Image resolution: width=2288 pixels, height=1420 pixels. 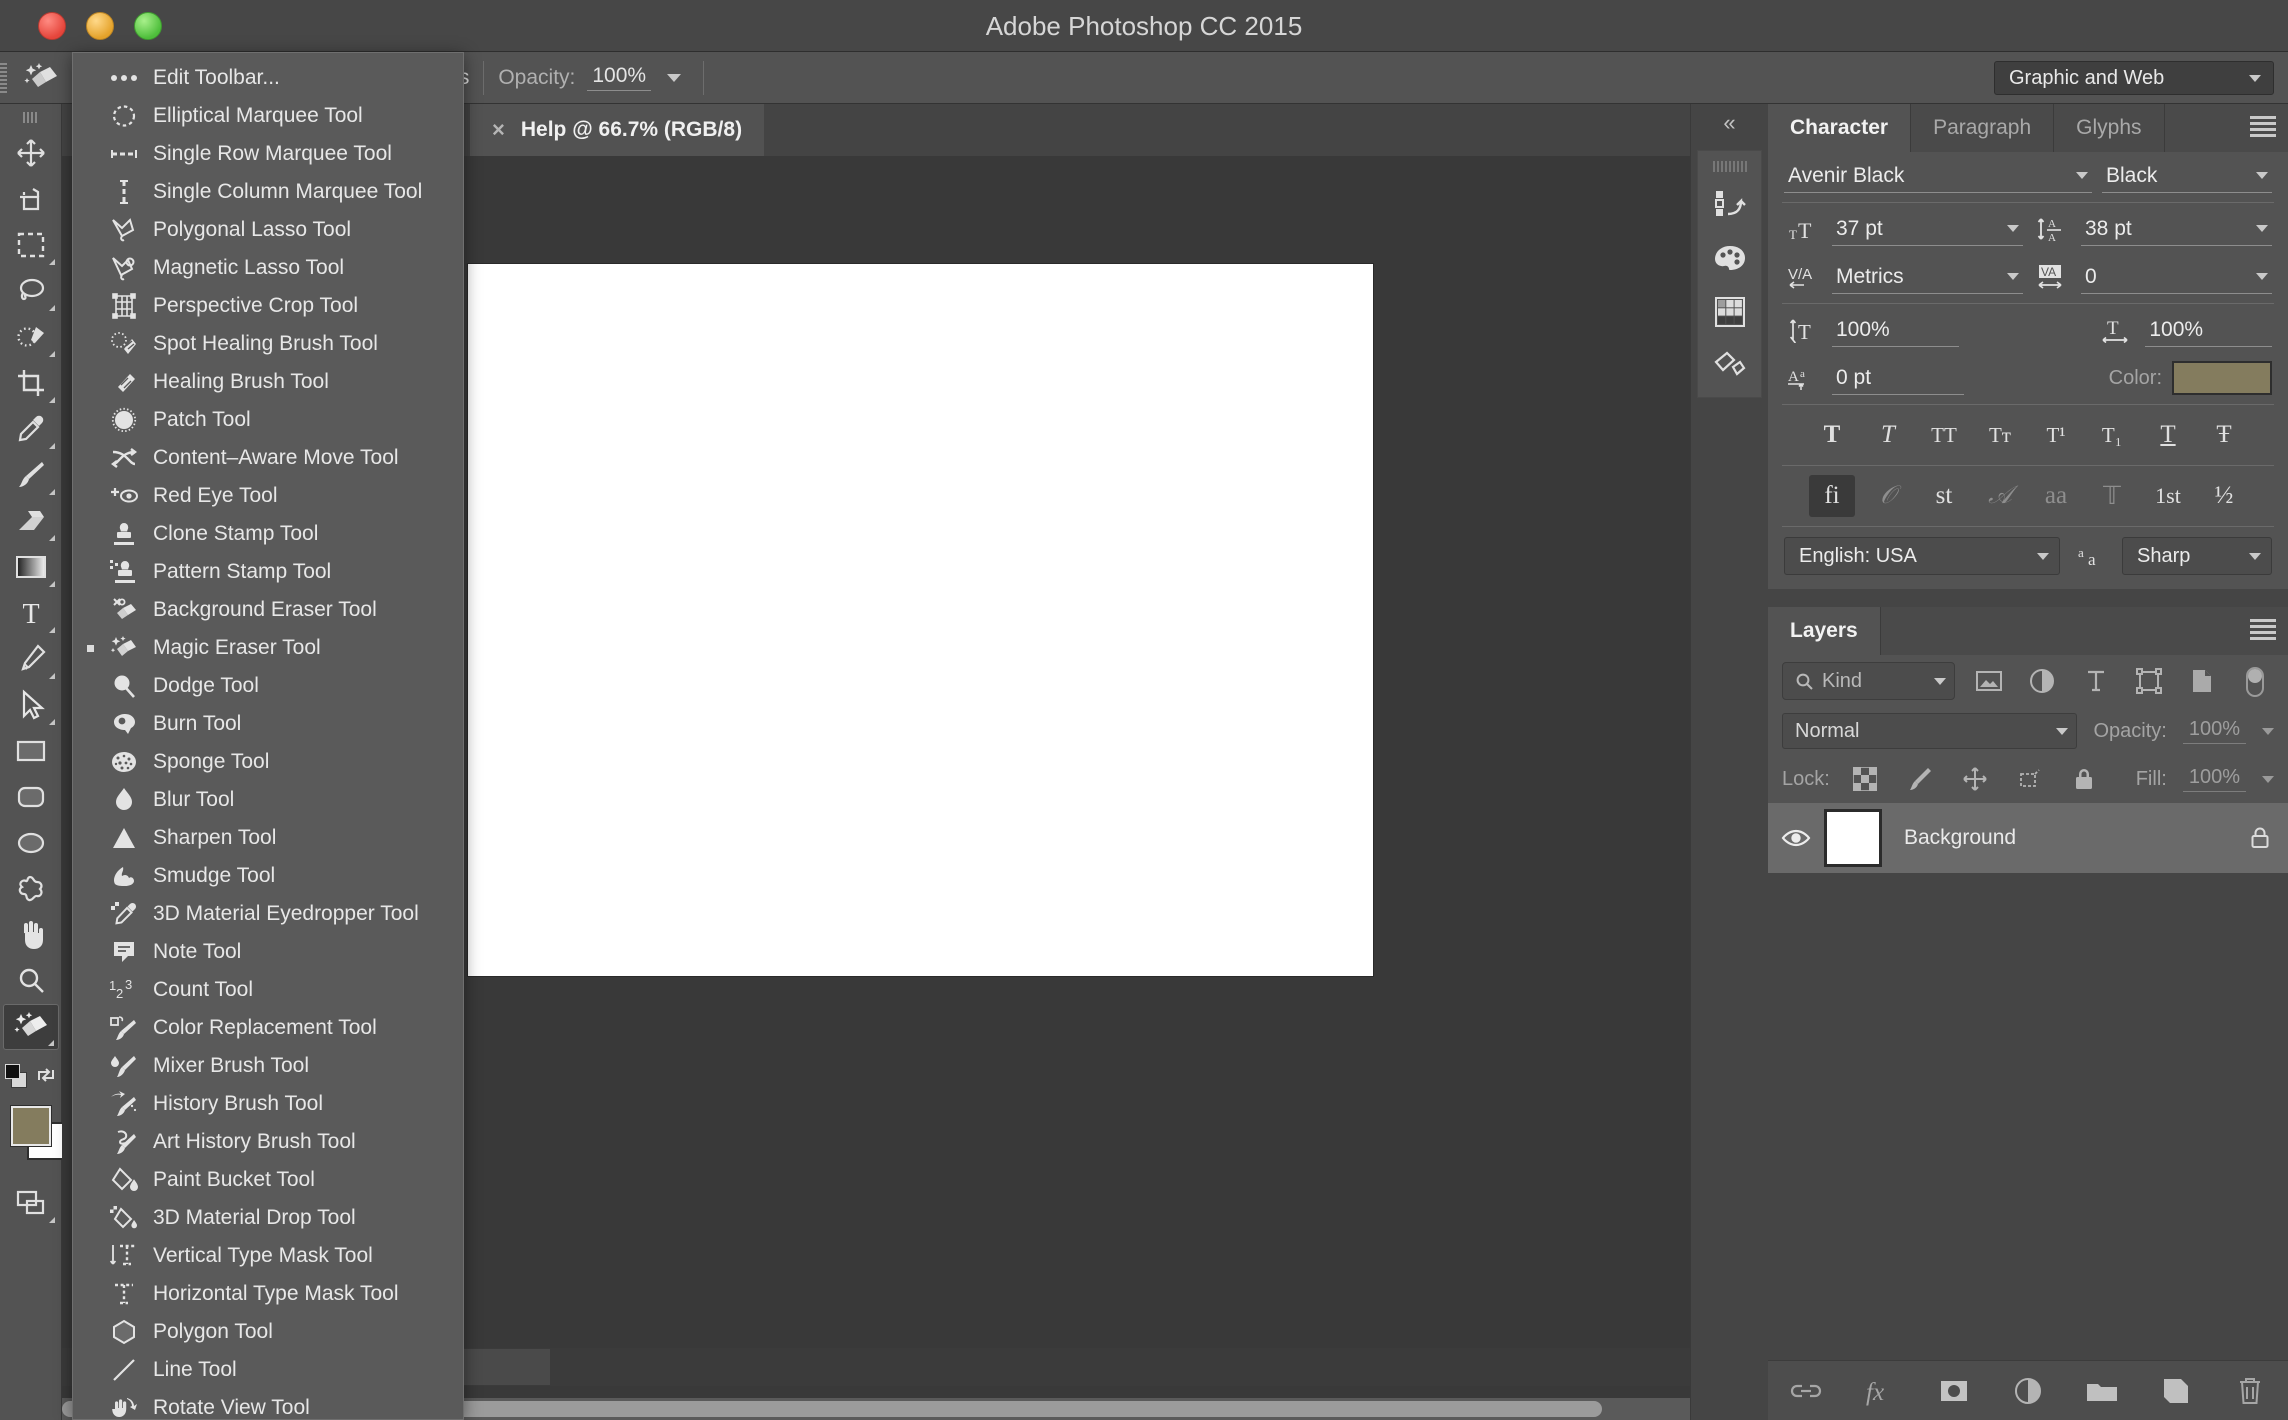 I want to click on layer-style-icon: fx, so click(x=1880, y=1391).